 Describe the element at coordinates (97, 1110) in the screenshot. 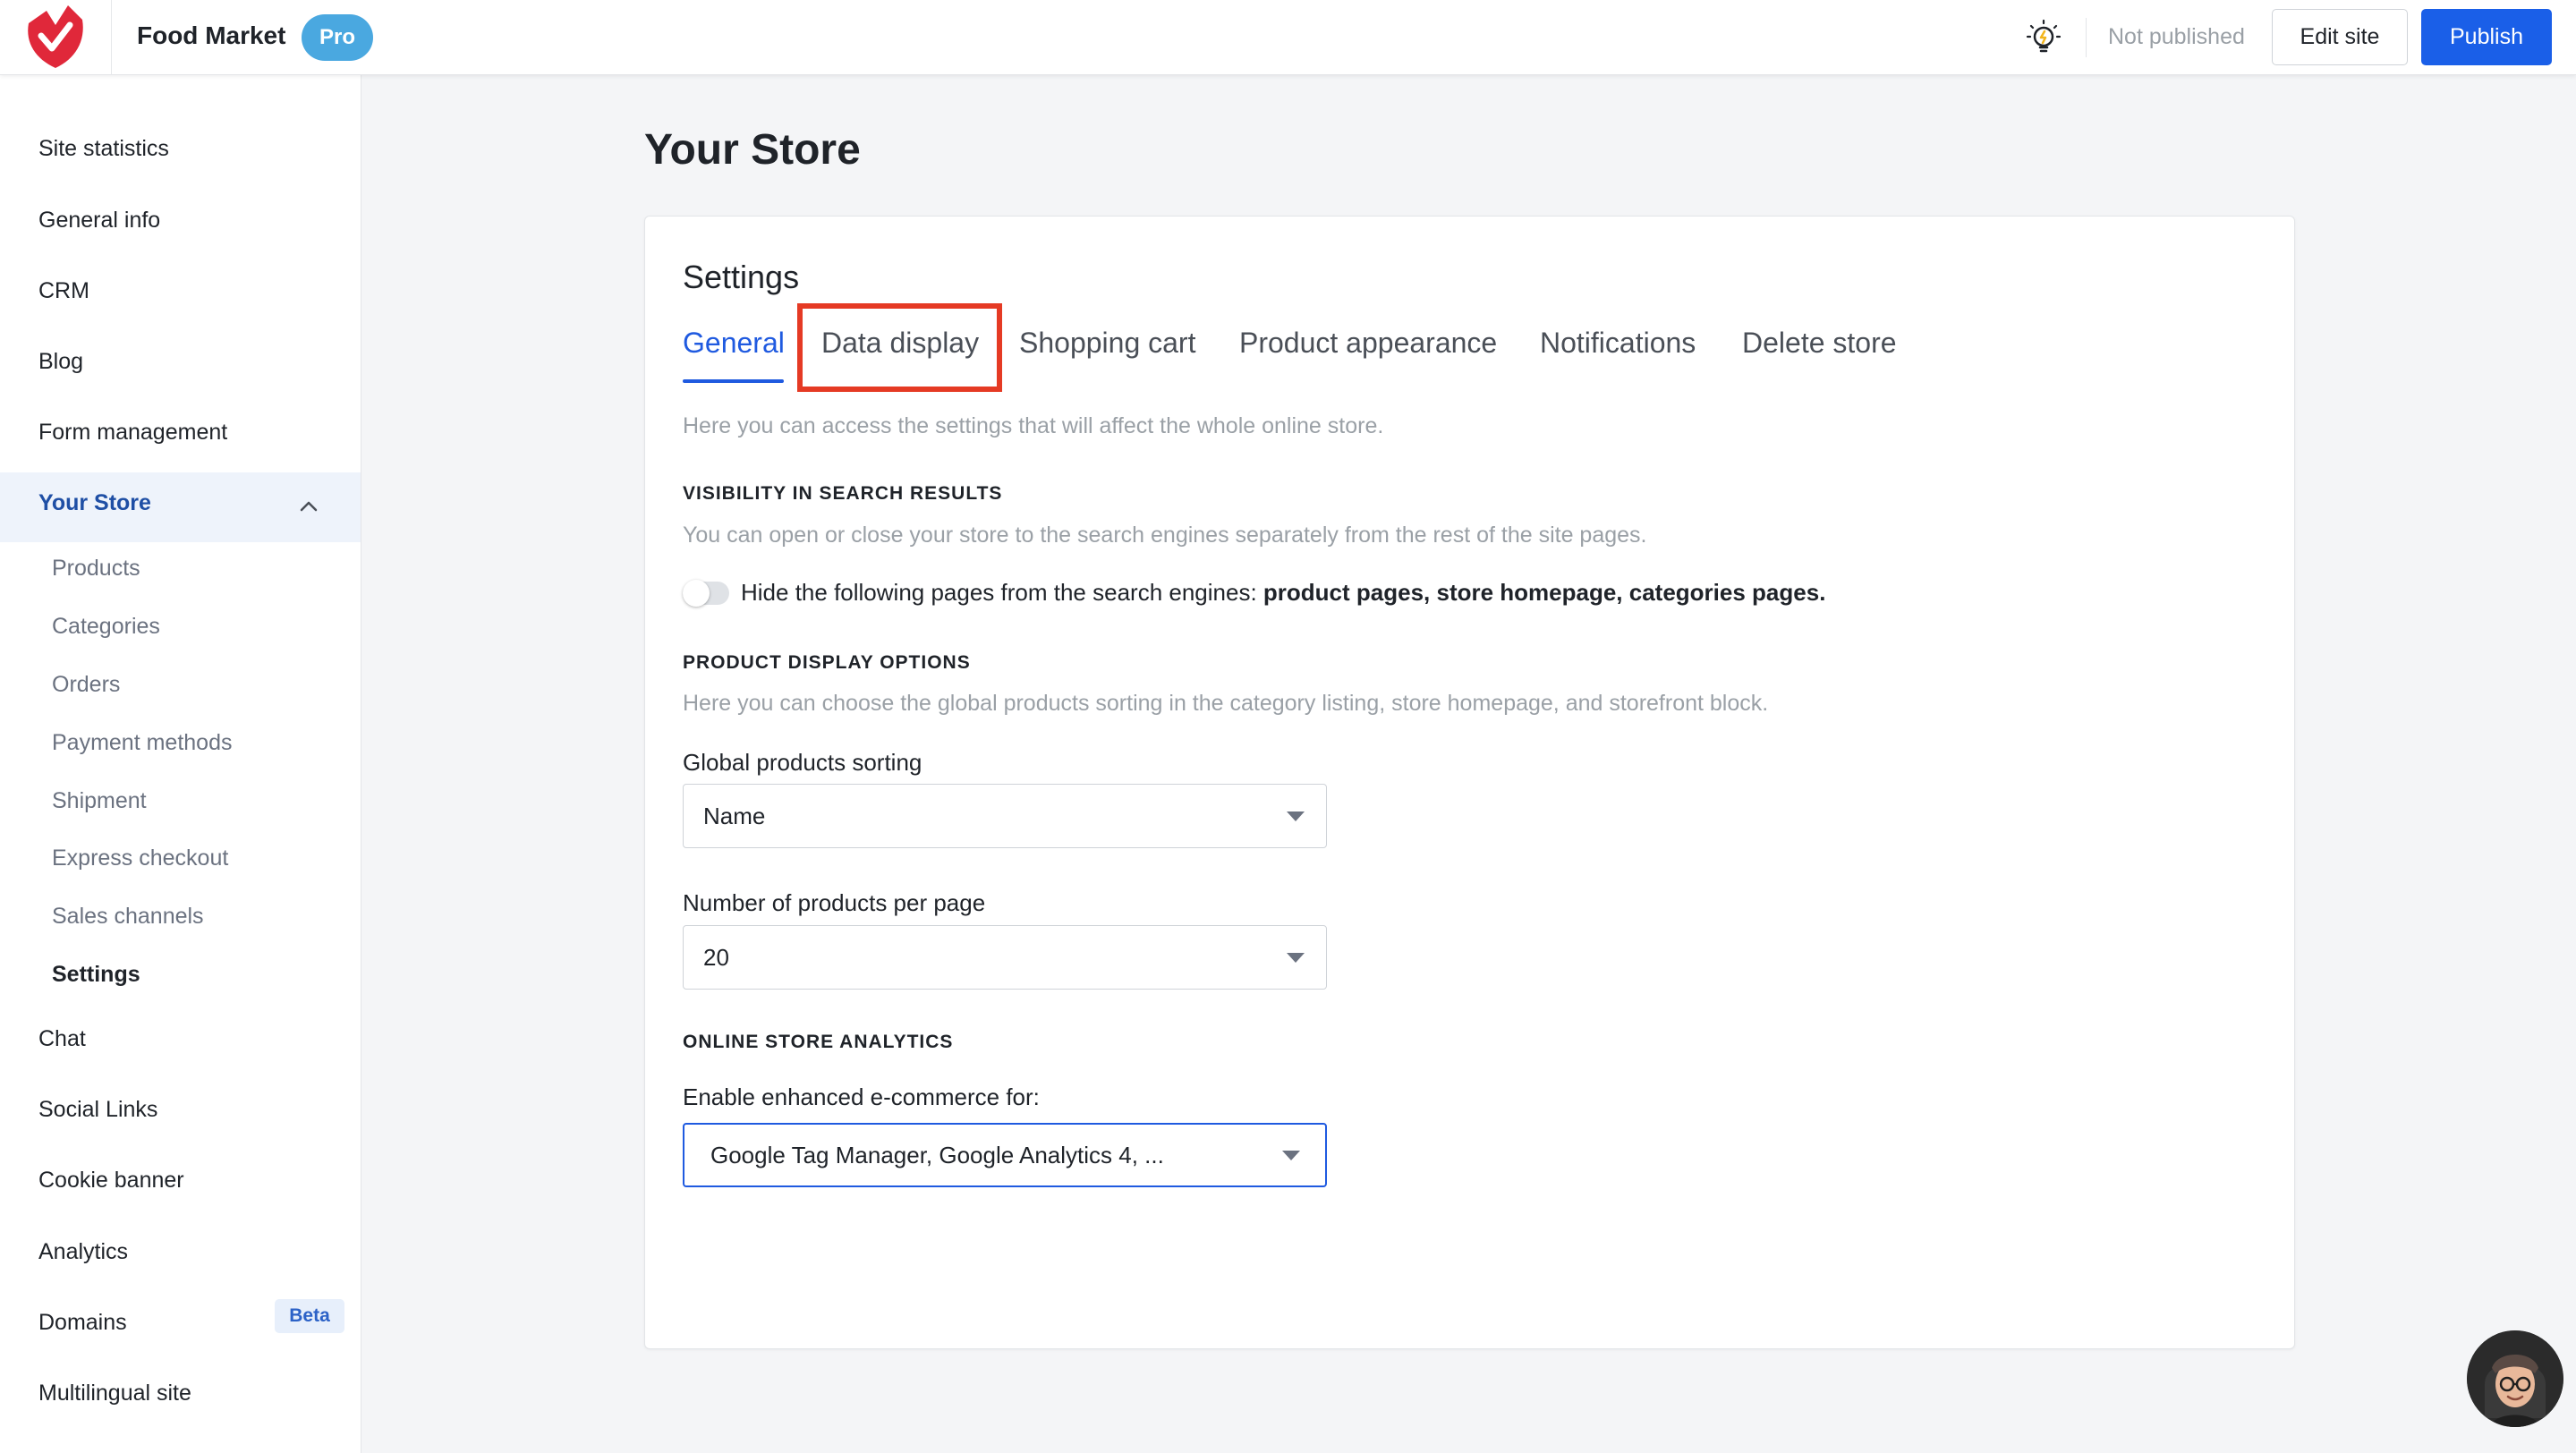

I see `sidebar-item-social-links: Social Links` at that location.